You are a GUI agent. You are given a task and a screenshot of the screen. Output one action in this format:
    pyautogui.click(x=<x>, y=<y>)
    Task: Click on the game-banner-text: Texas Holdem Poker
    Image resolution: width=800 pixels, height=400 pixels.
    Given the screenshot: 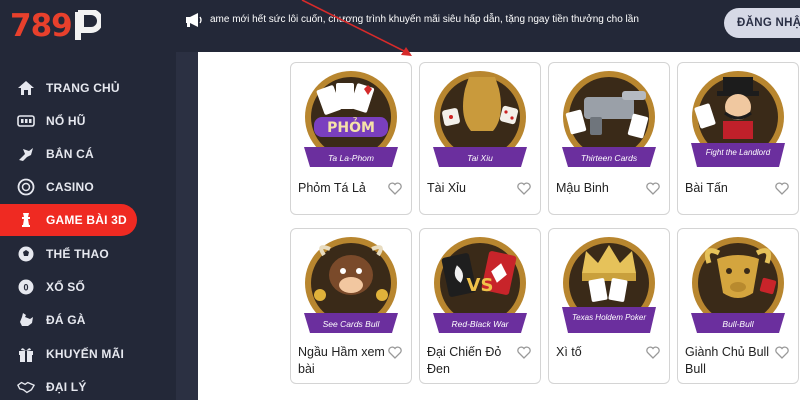 What is the action you would take?
    pyautogui.click(x=609, y=317)
    